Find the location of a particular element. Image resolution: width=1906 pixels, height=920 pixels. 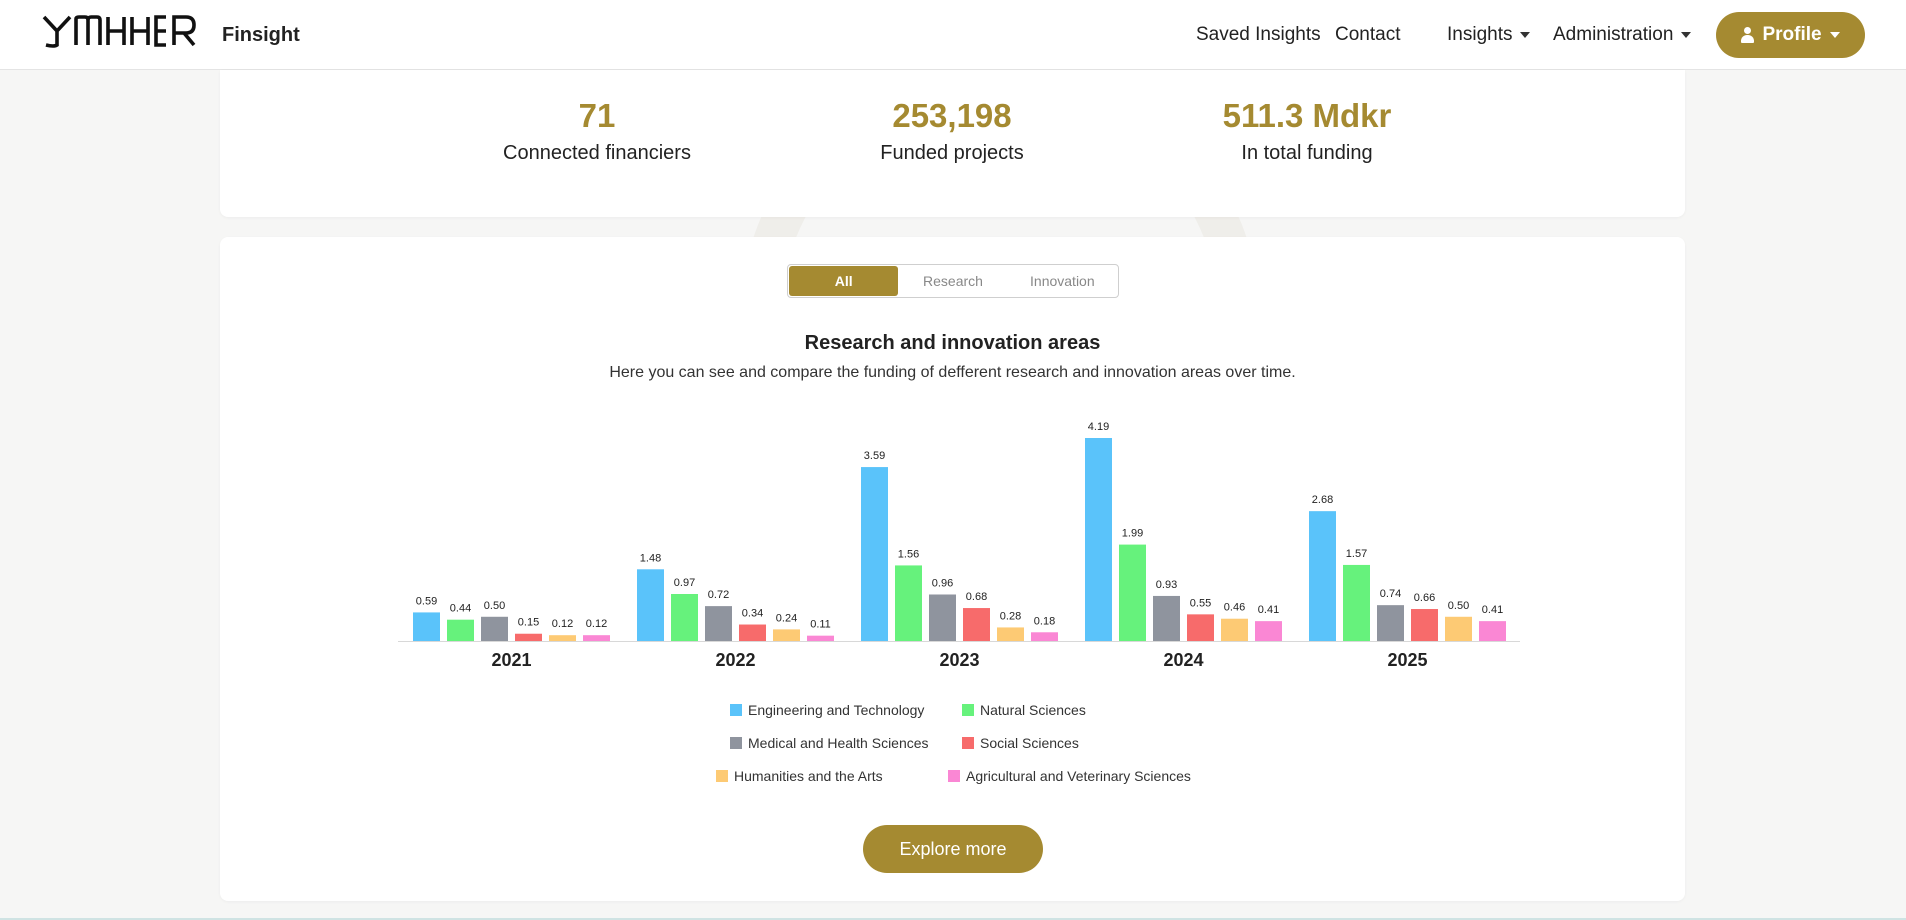

nav-administration-label: Administration is located at coordinates (1613, 34).